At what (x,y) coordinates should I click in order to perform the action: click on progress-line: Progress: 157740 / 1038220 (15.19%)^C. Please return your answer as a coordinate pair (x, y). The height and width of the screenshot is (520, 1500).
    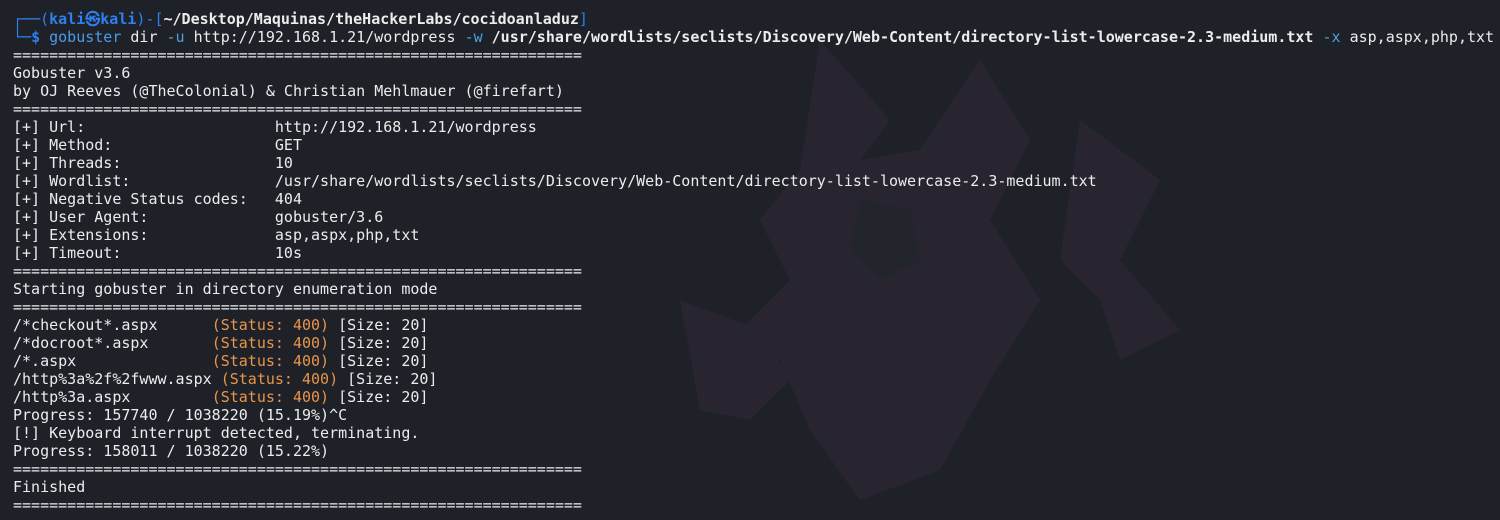
    Looking at the image, I should click on (180, 415).